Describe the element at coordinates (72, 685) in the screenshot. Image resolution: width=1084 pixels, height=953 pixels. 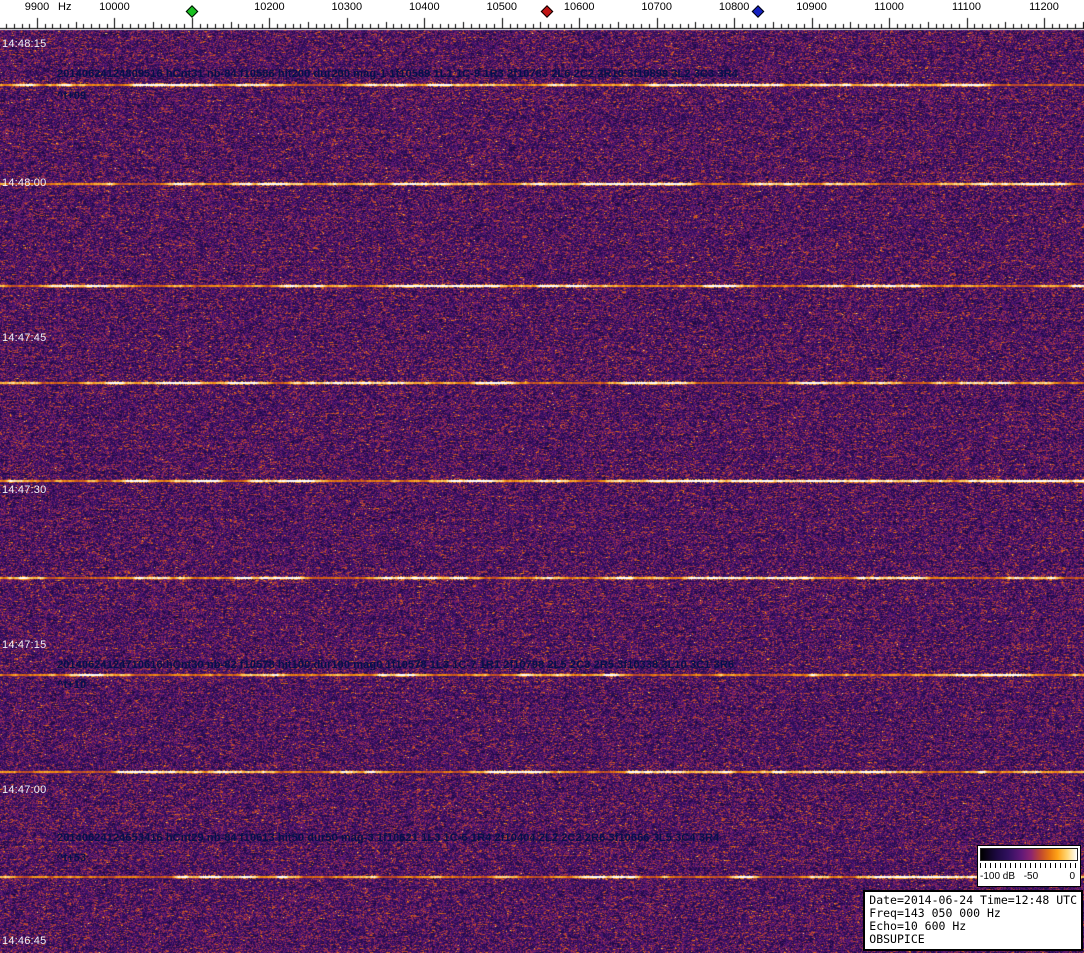
I see `event-annotation: ^t+10` at that location.